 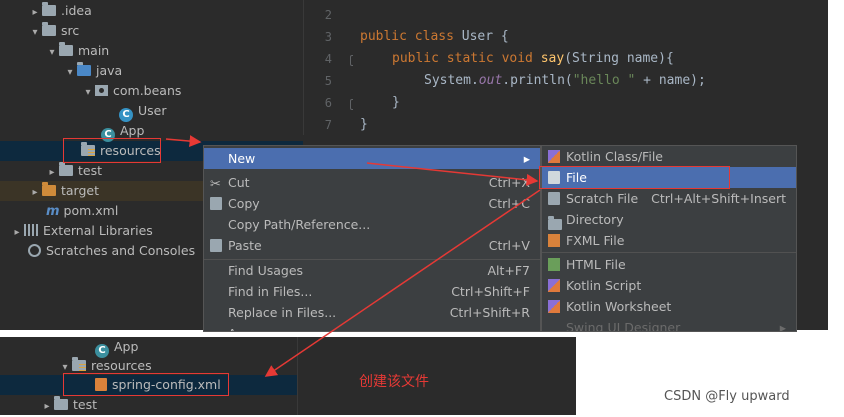 What do you see at coordinates (183, 141) in the screenshot?
I see `arrow-resources-to-new` at bounding box center [183, 141].